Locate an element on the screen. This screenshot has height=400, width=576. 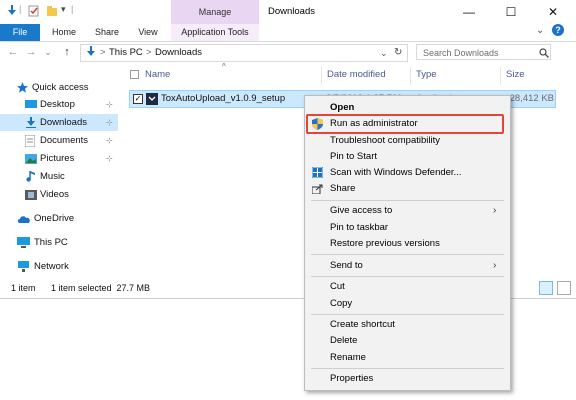
ribbon-bar is located at coordinates (288, 33).